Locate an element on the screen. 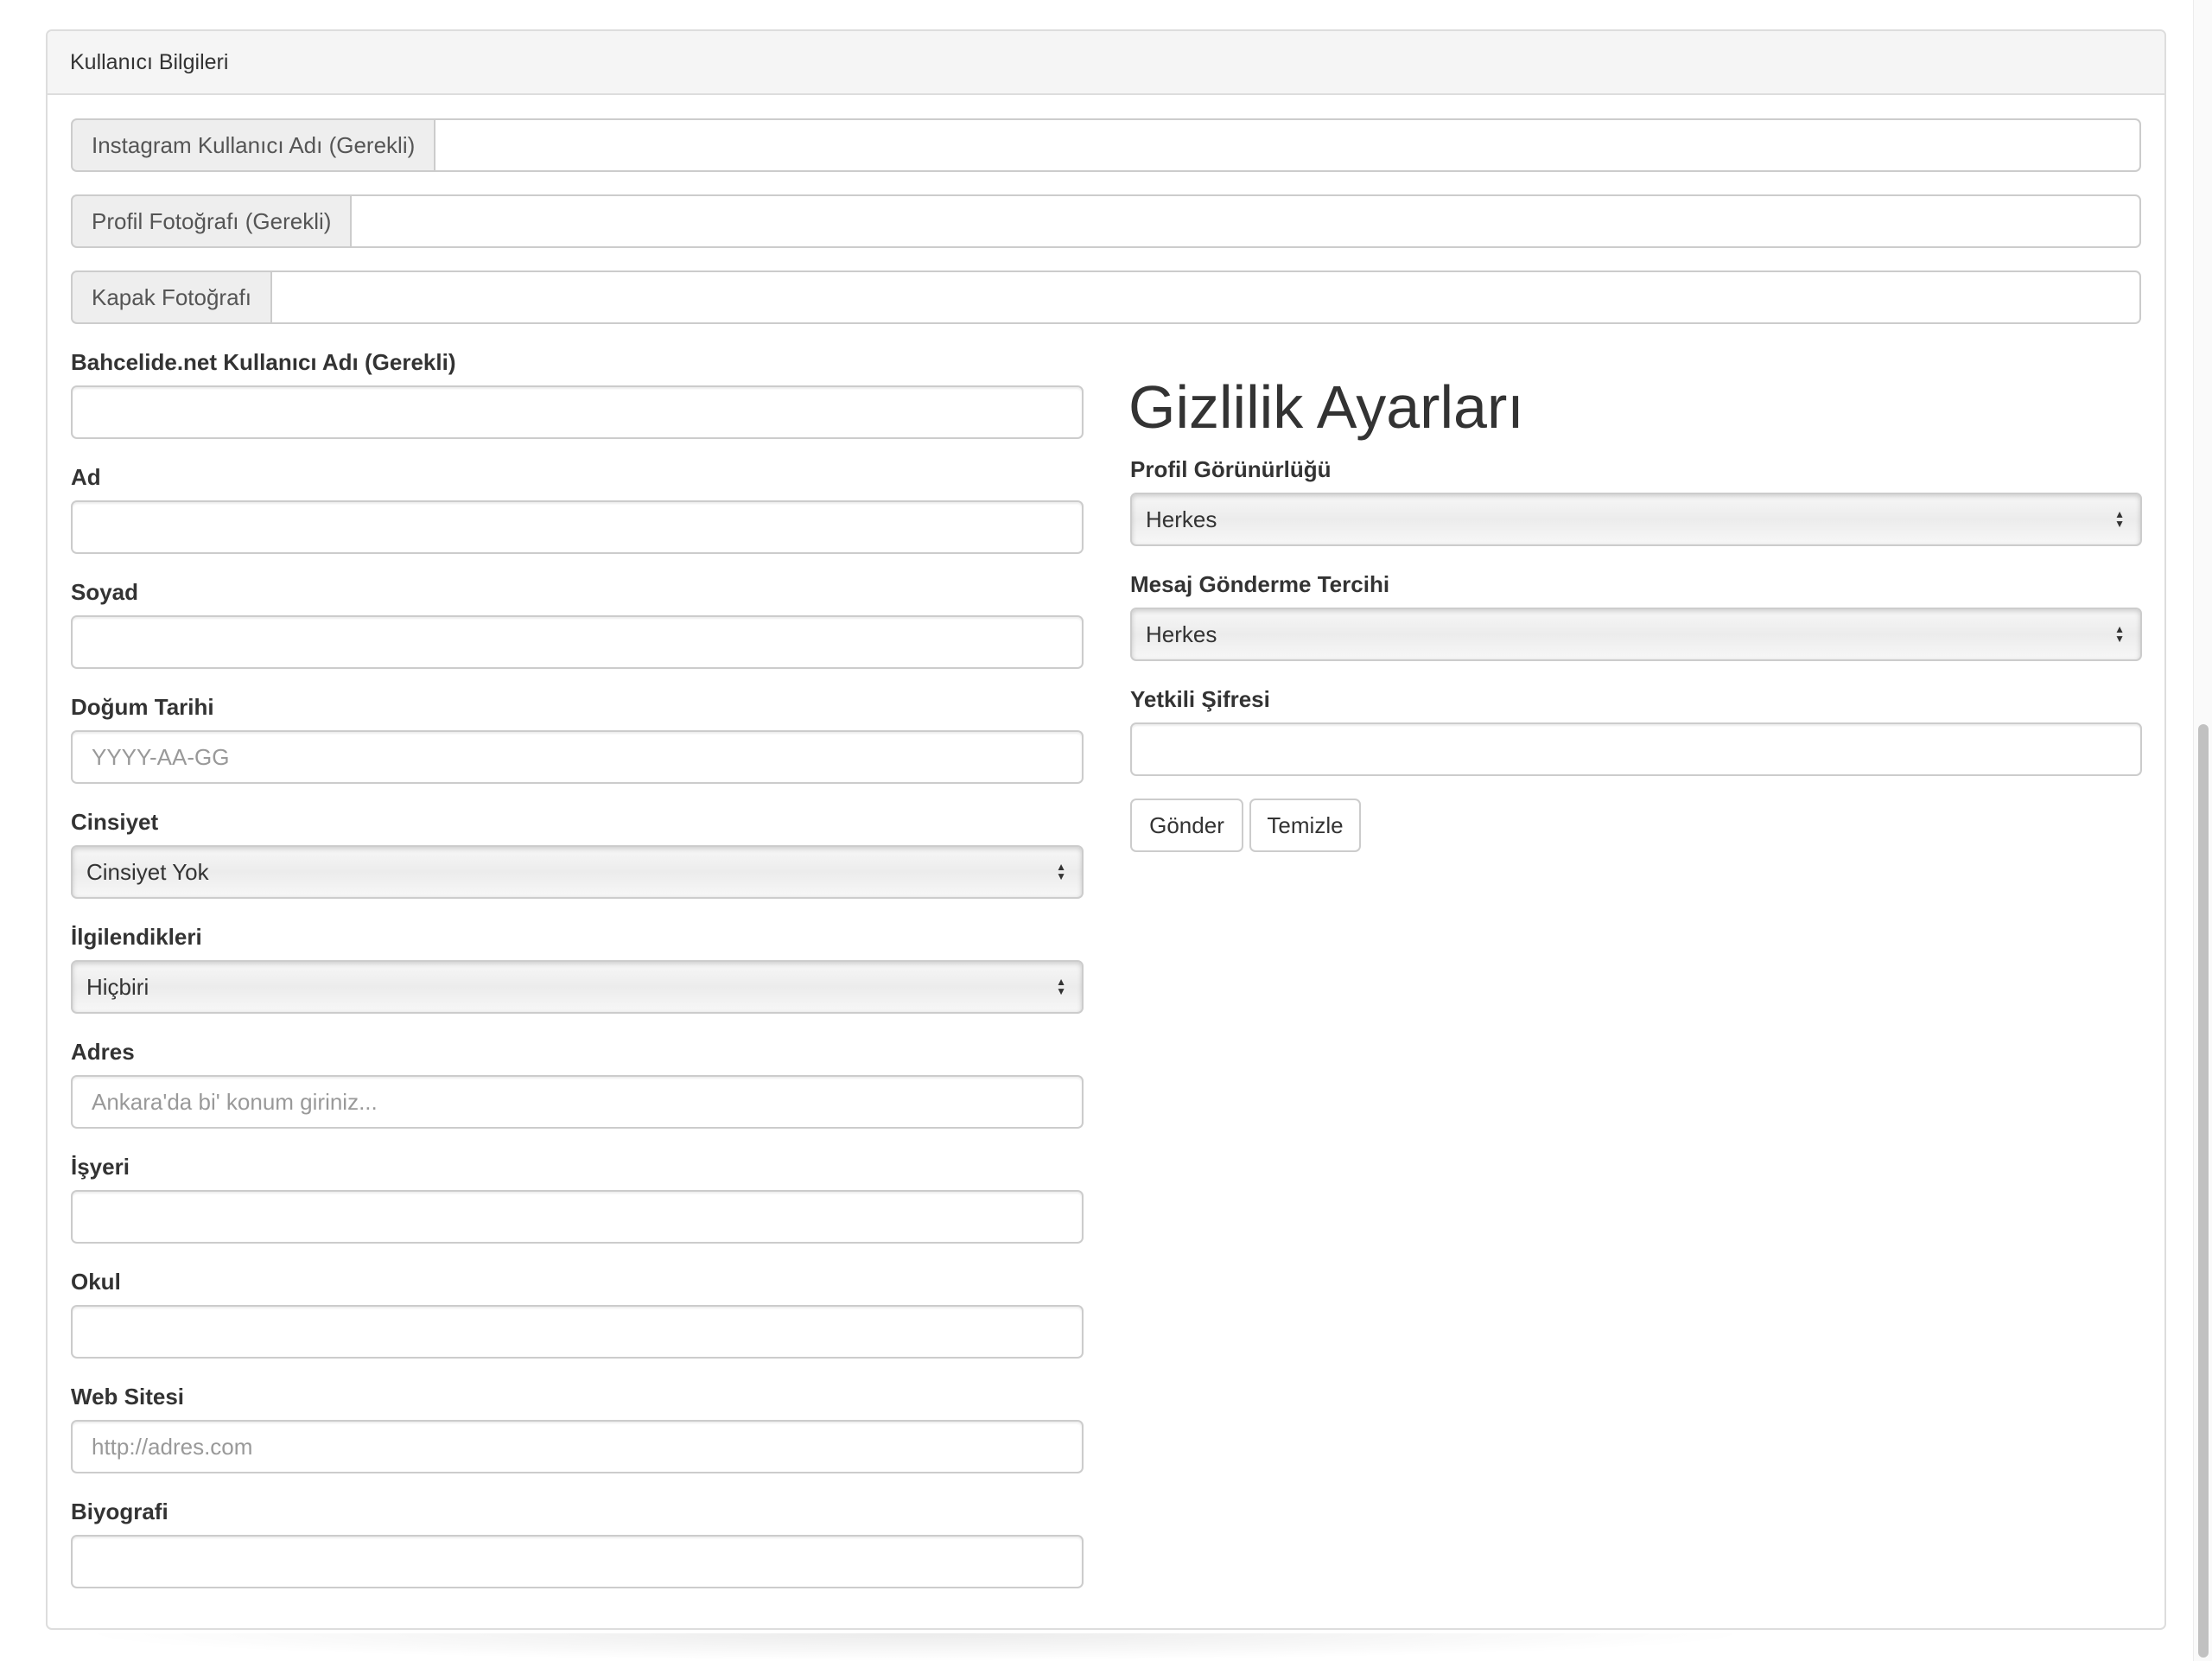 Image resolution: width=2212 pixels, height=1661 pixels. gender-select: Cinsiyet Yok ▲ ▼ is located at coordinates (577, 872).